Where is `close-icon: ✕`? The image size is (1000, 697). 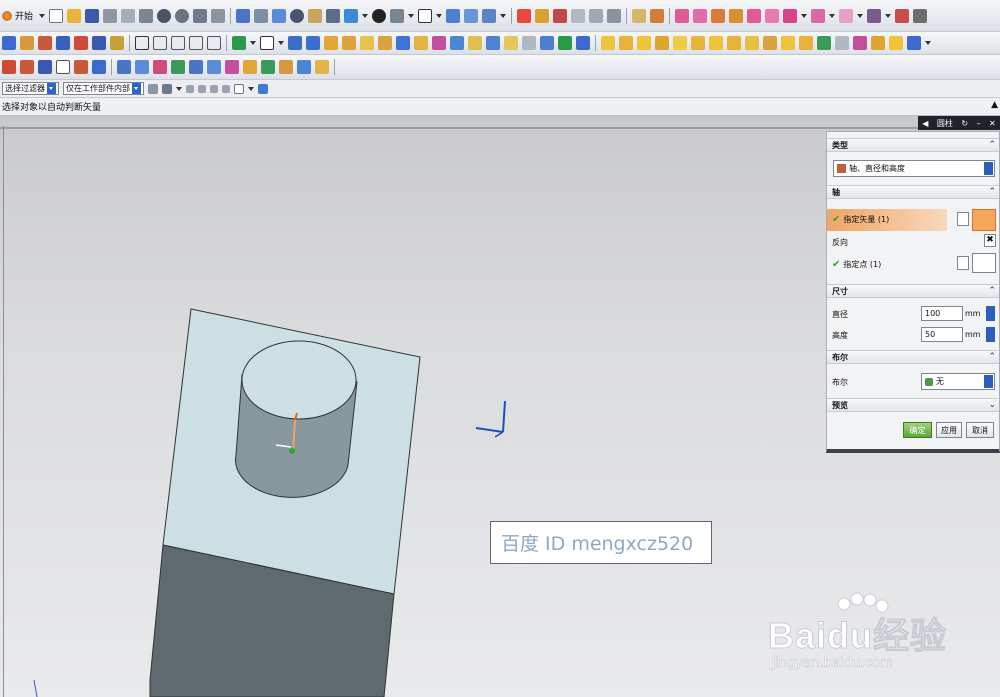 close-icon: ✕ is located at coordinates (992, 123).